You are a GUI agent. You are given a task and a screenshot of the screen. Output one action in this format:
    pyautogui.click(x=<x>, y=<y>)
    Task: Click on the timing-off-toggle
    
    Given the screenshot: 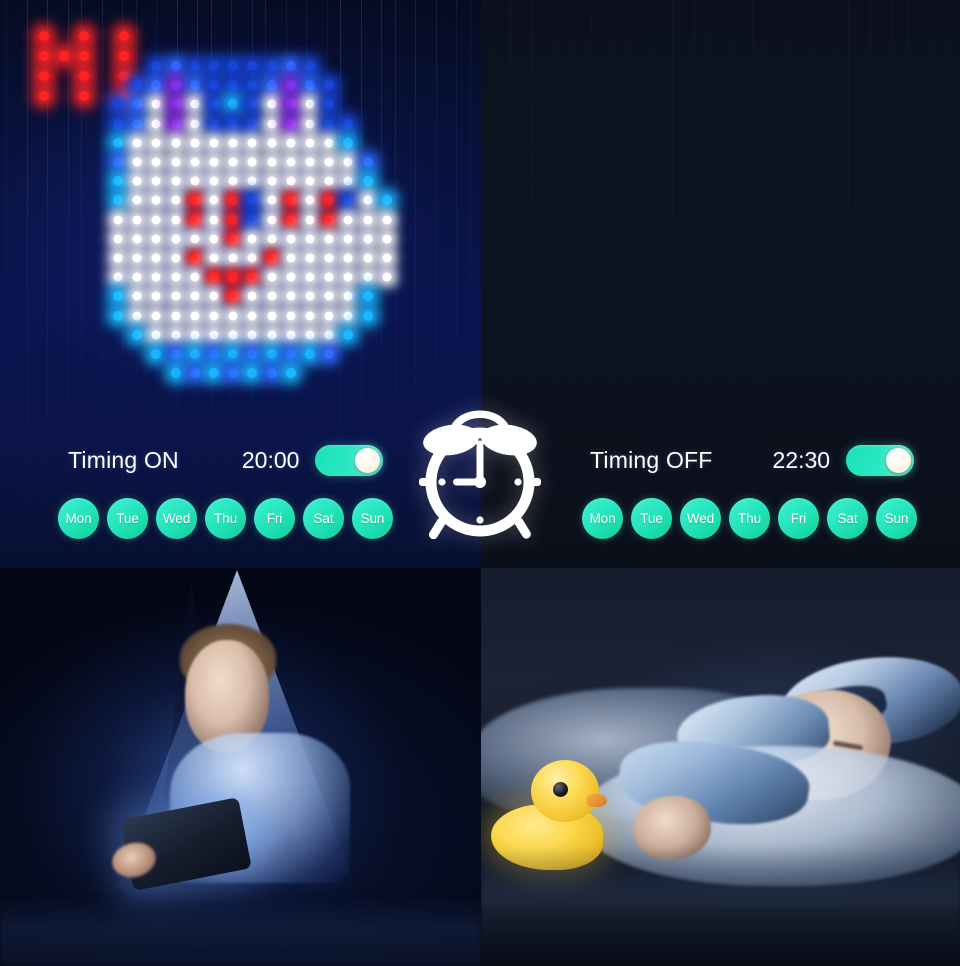 What is the action you would take?
    pyautogui.click(x=880, y=460)
    